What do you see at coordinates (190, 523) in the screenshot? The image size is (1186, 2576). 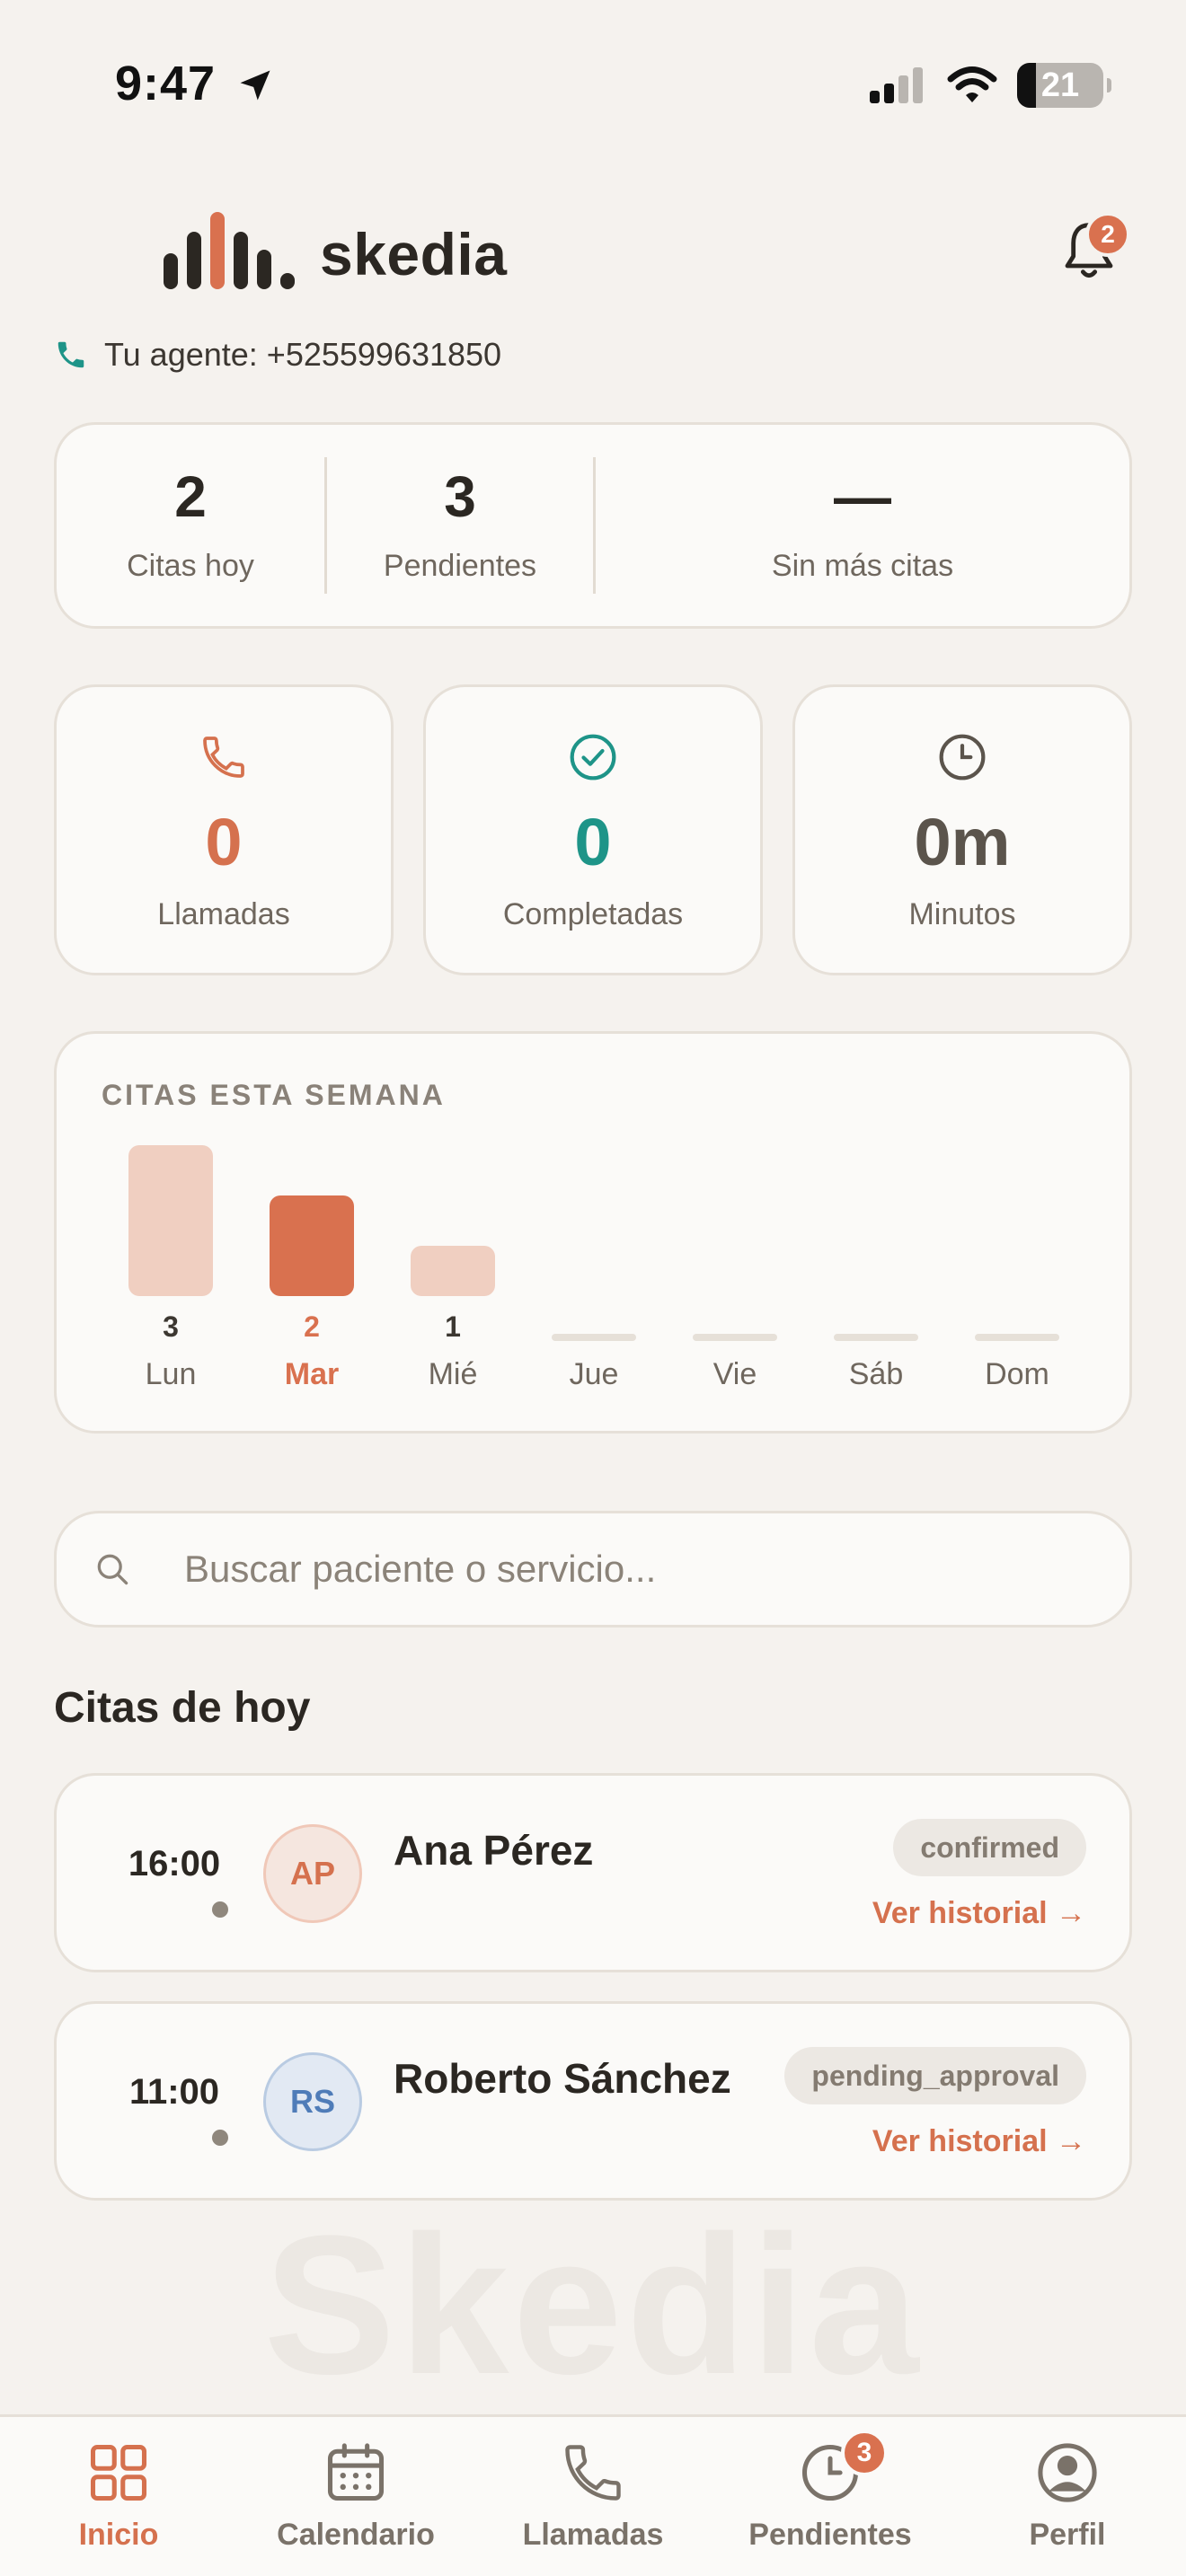 I see `summary-citas-hoy: 2 Citas hoy` at bounding box center [190, 523].